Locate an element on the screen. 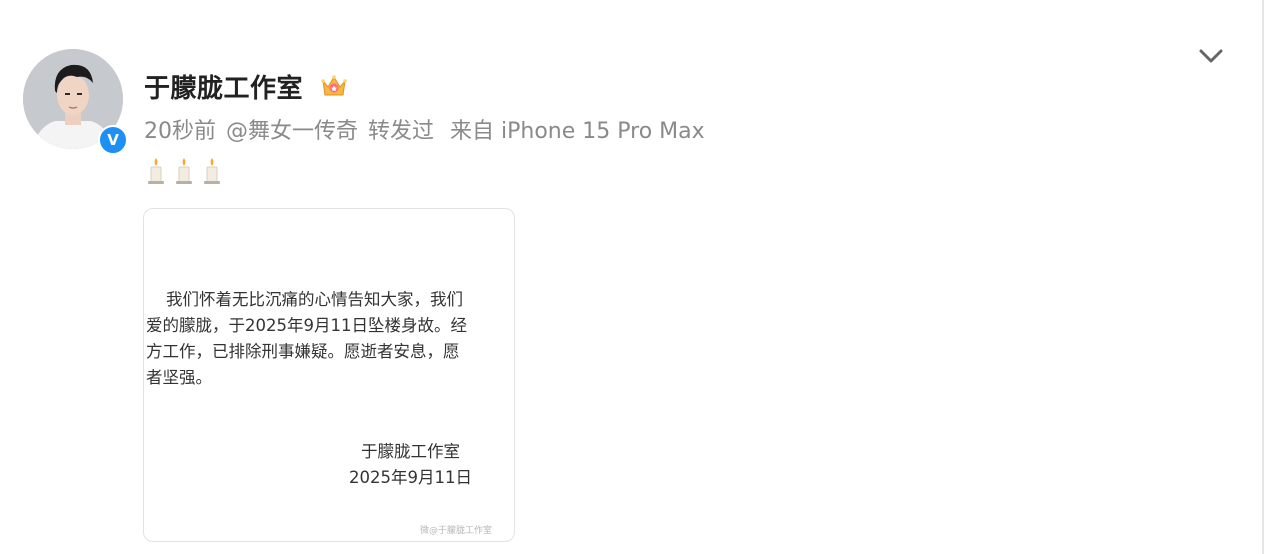  notice-line: 我们怀着无比沉痛的心情告知大家，我们 is located at coordinates (314, 299).